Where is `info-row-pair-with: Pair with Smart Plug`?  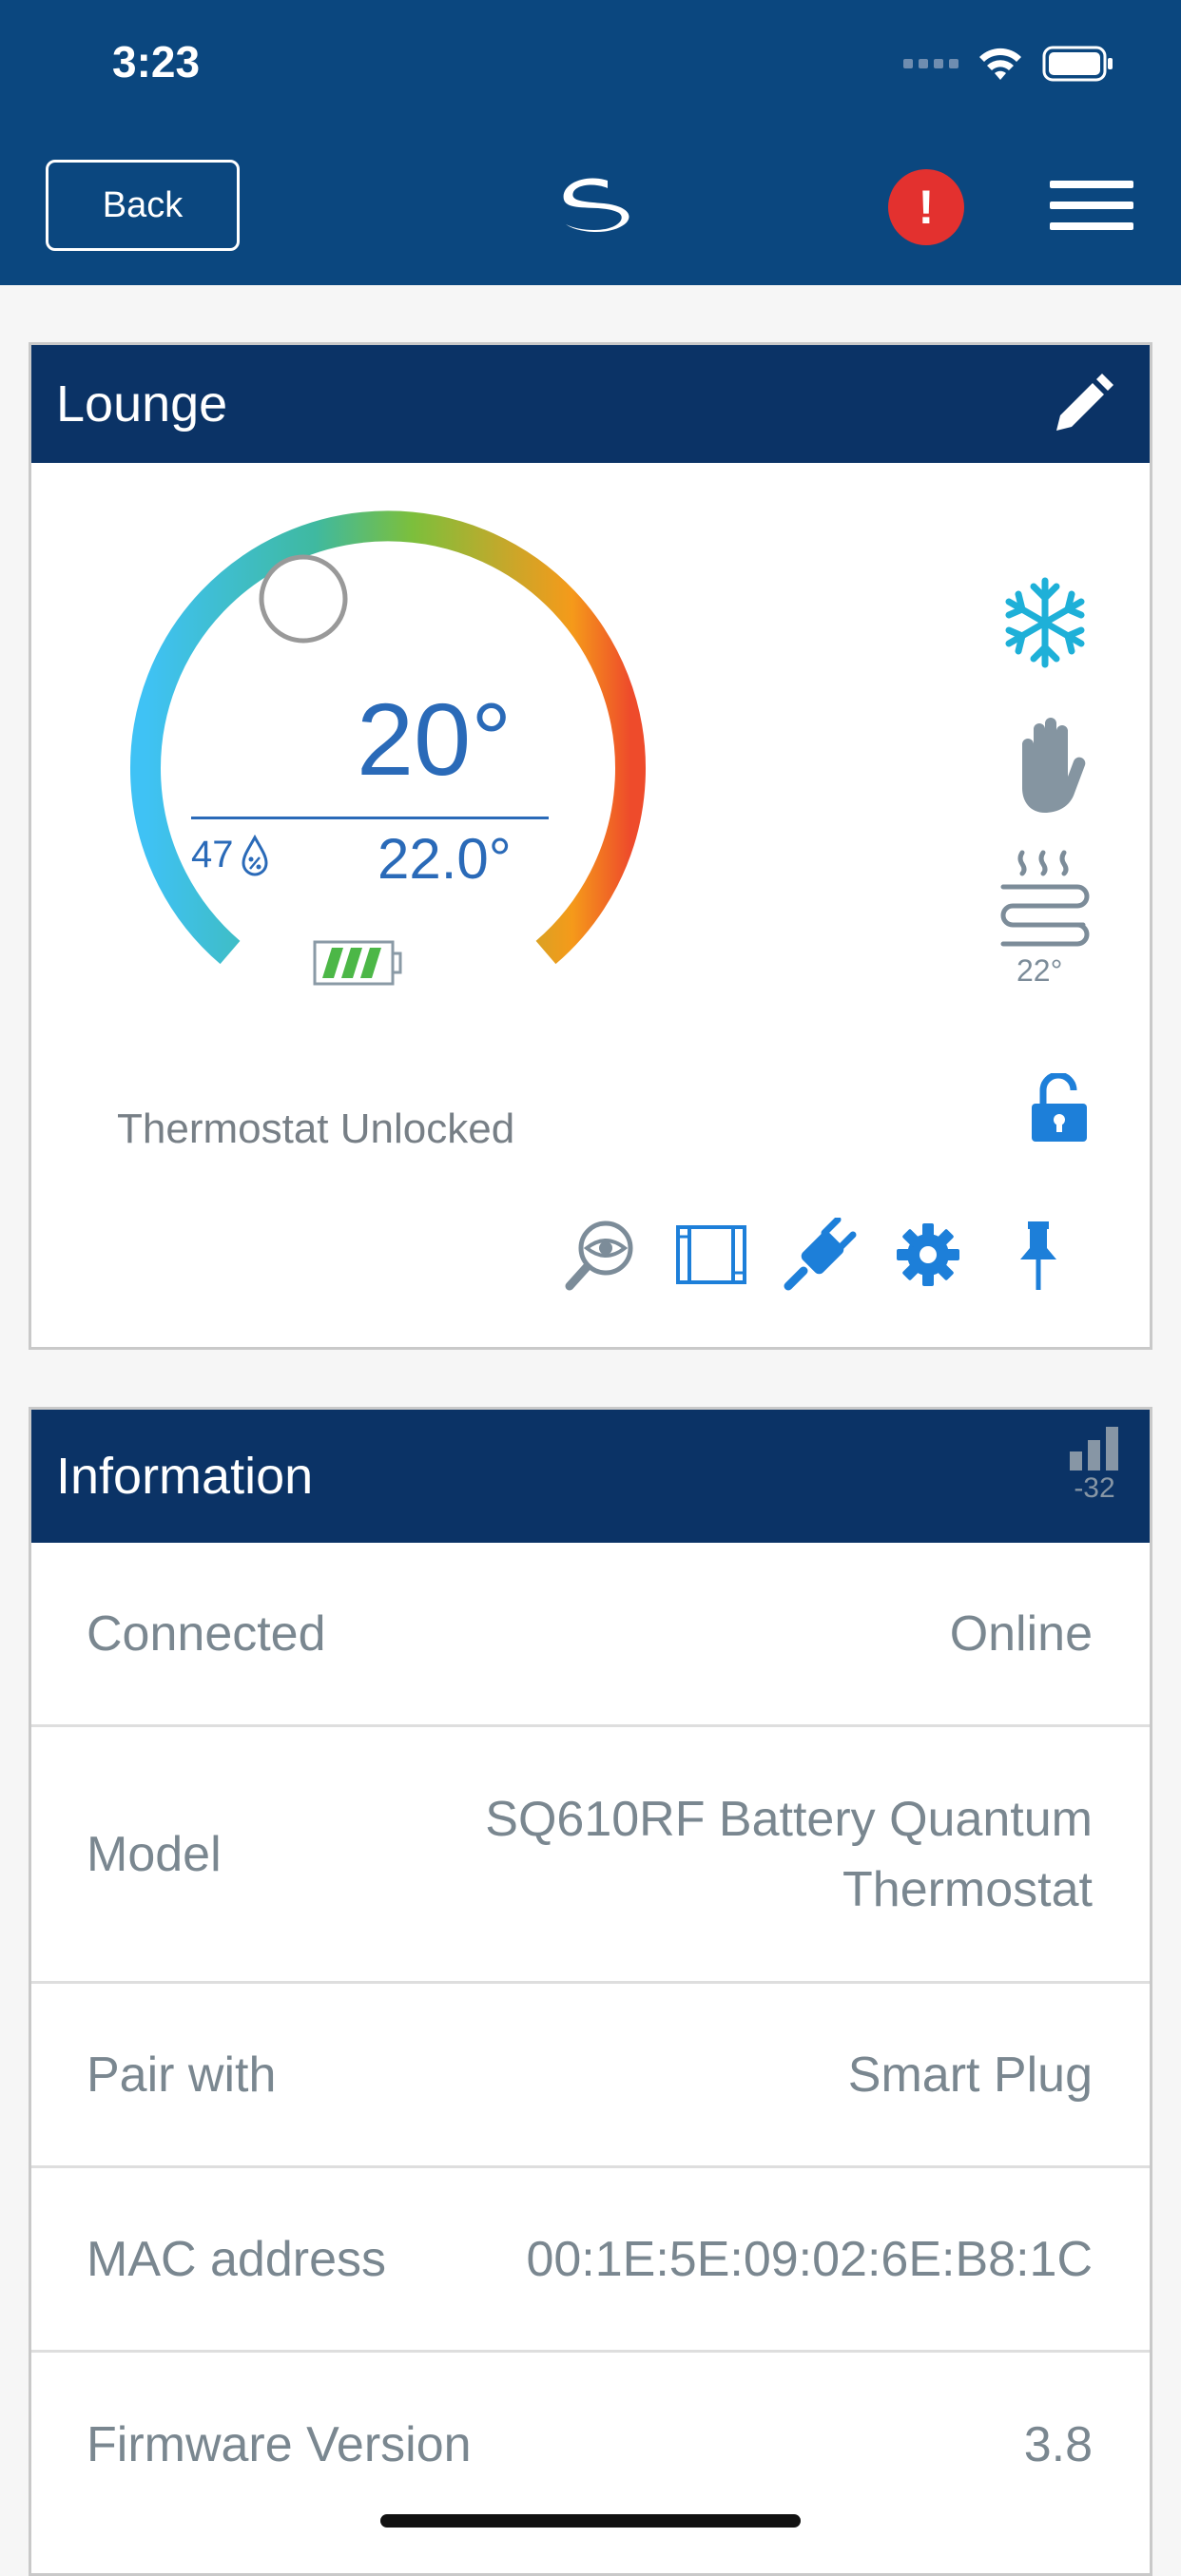
info-row-pair-with: Pair with Smart Plug is located at coordinates (590, 2076).